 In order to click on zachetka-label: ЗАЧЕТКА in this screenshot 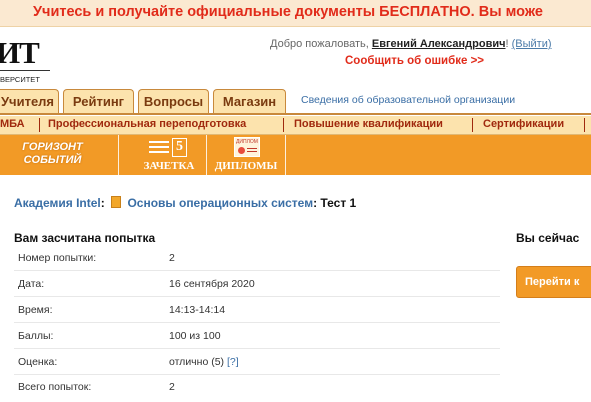, I will do `click(169, 166)`.